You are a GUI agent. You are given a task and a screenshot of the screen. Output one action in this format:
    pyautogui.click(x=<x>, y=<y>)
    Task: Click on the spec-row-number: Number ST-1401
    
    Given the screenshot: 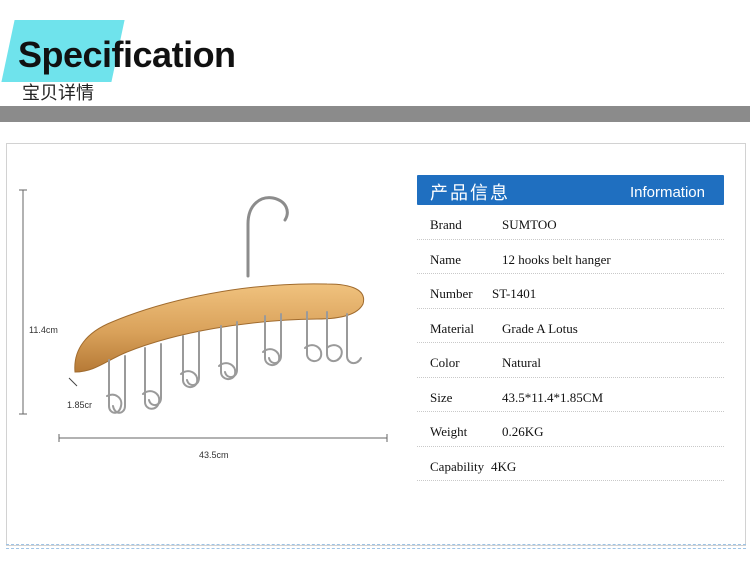 What is the action you would take?
    pyautogui.click(x=570, y=291)
    